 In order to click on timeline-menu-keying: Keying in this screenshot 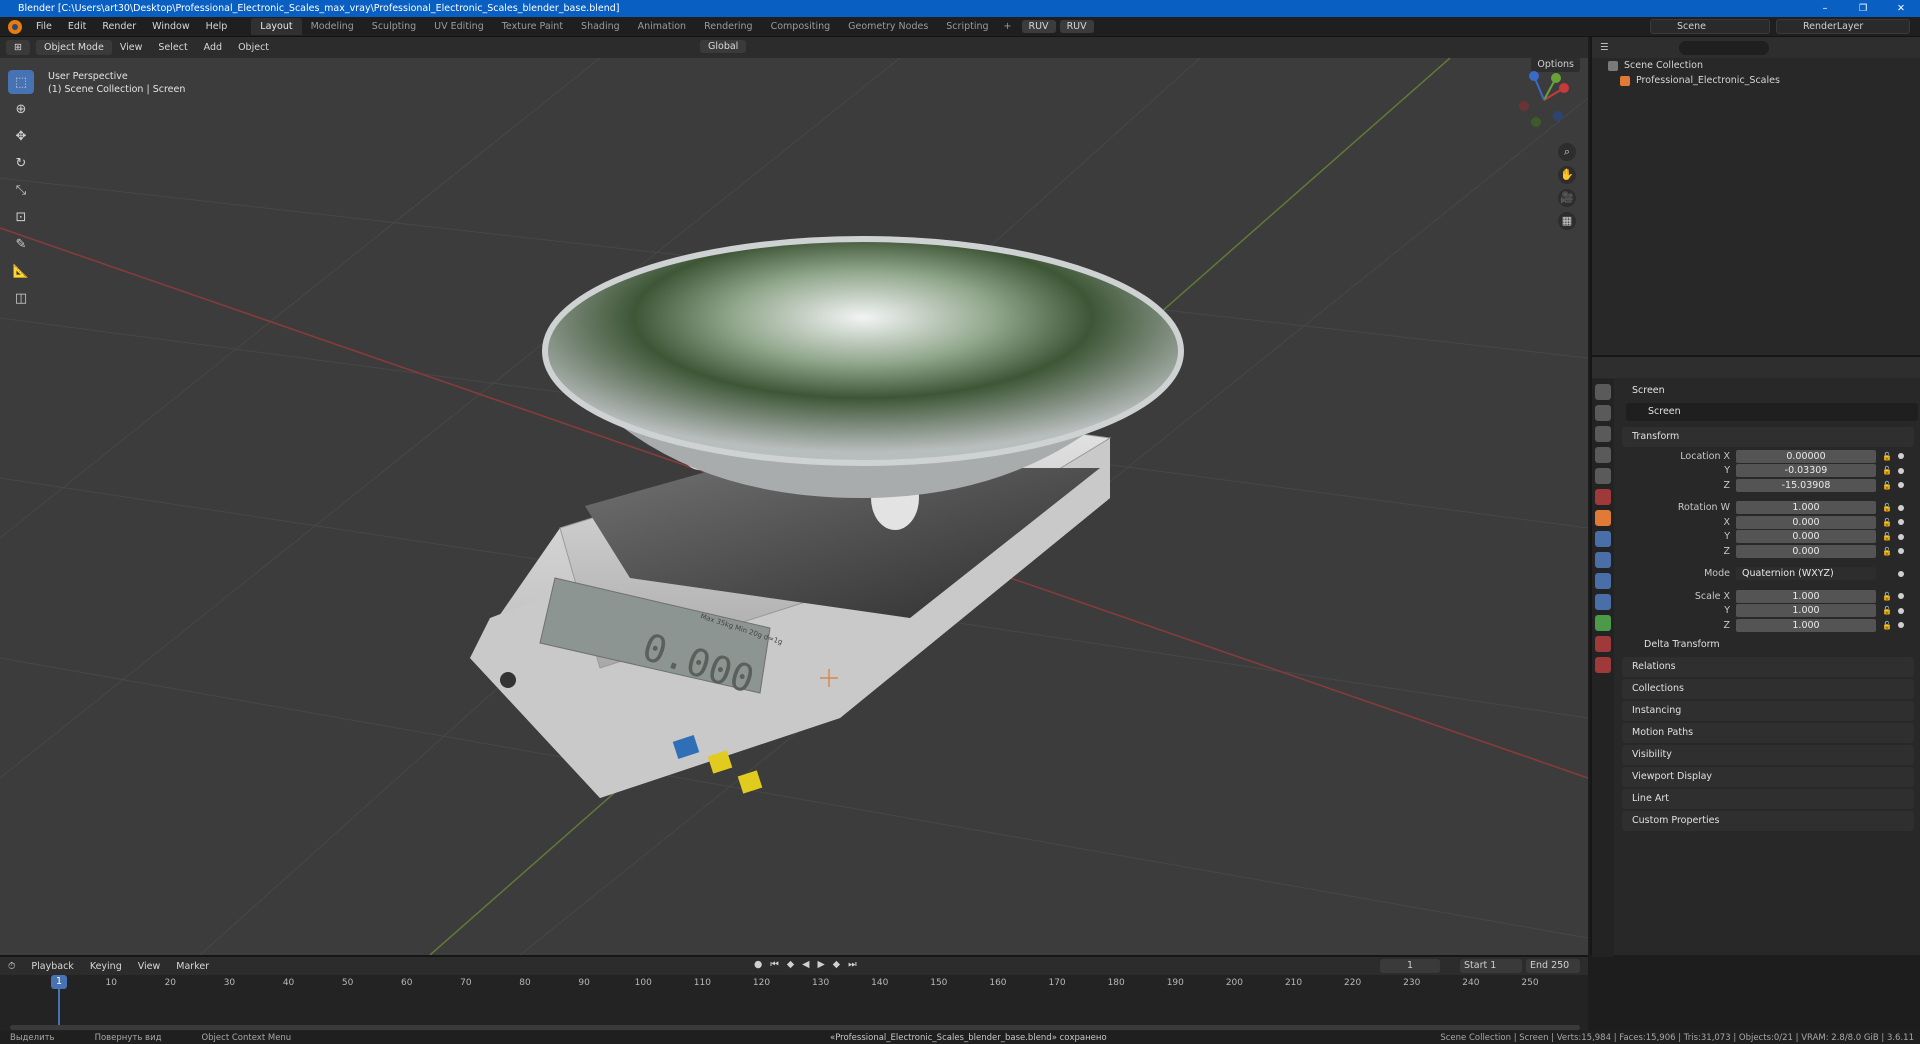, I will do `click(106, 966)`.